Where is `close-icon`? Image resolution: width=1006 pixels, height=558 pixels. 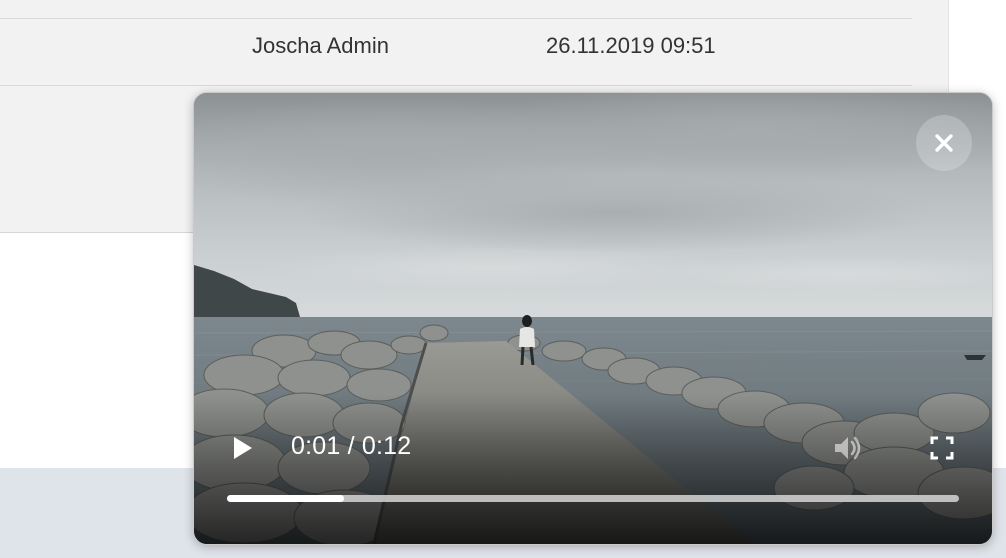
close-icon is located at coordinates (944, 143).